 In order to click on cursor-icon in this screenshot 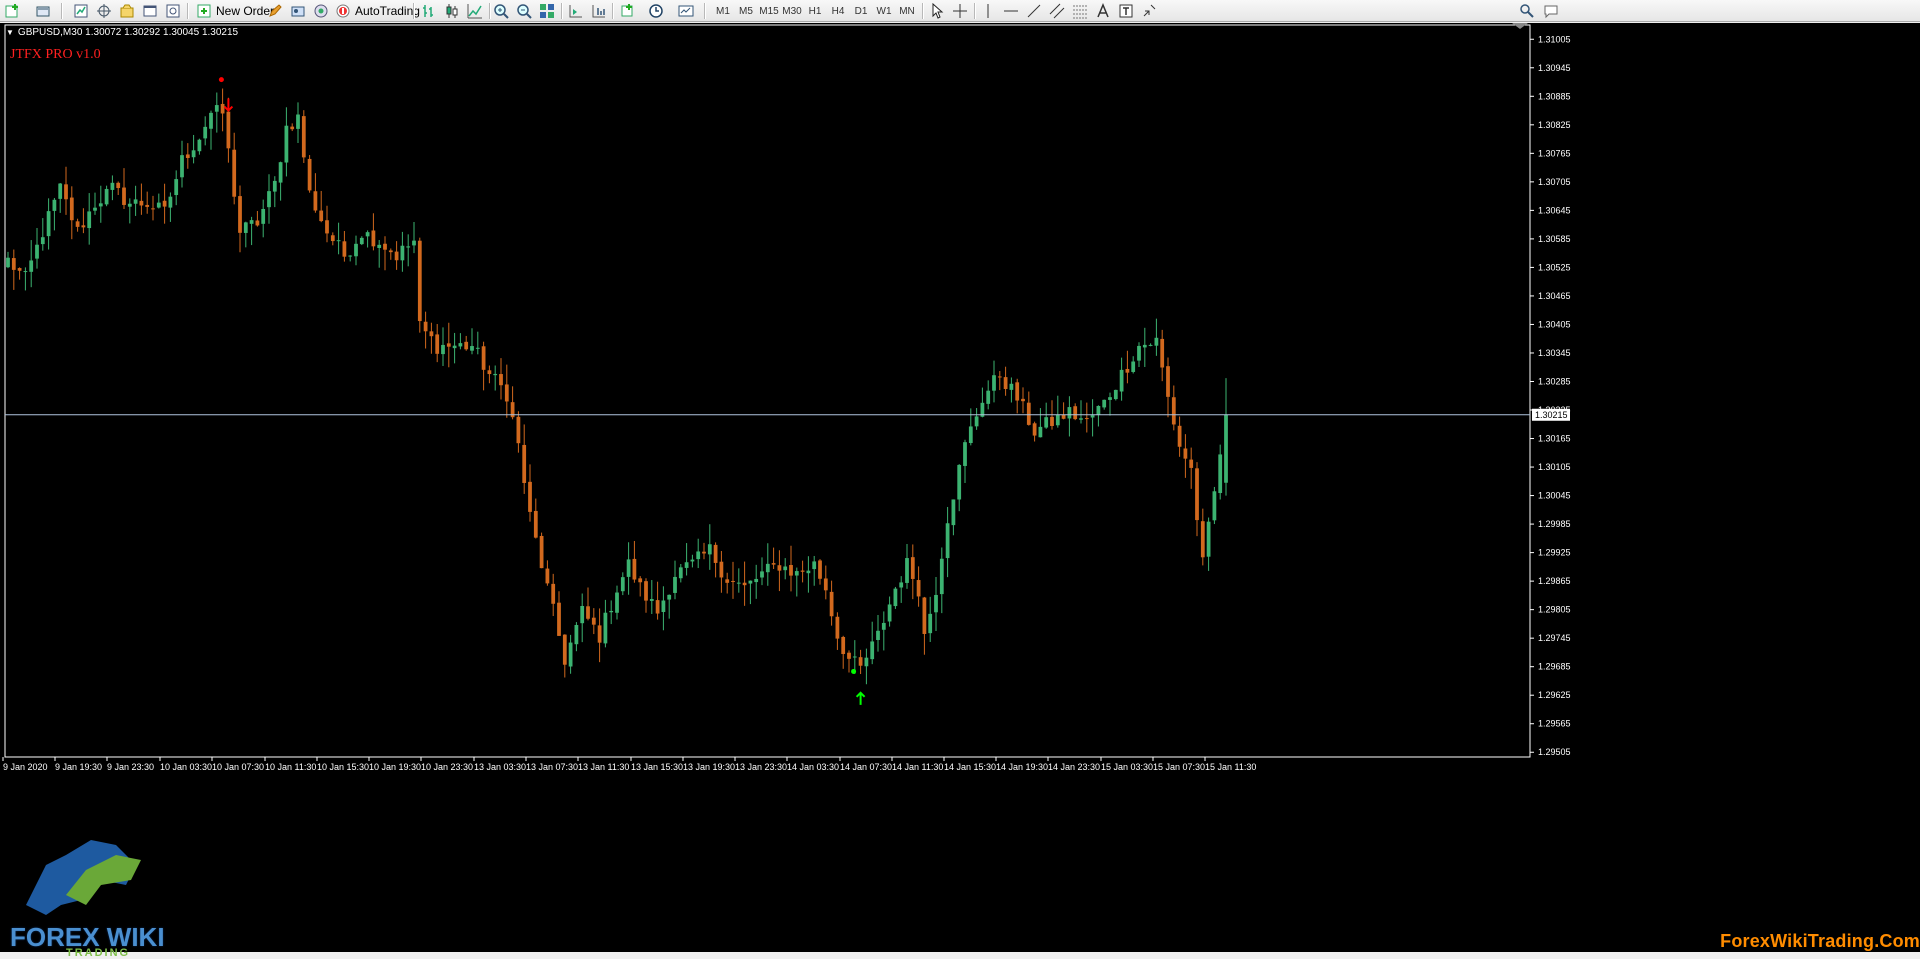, I will do `click(937, 11)`.